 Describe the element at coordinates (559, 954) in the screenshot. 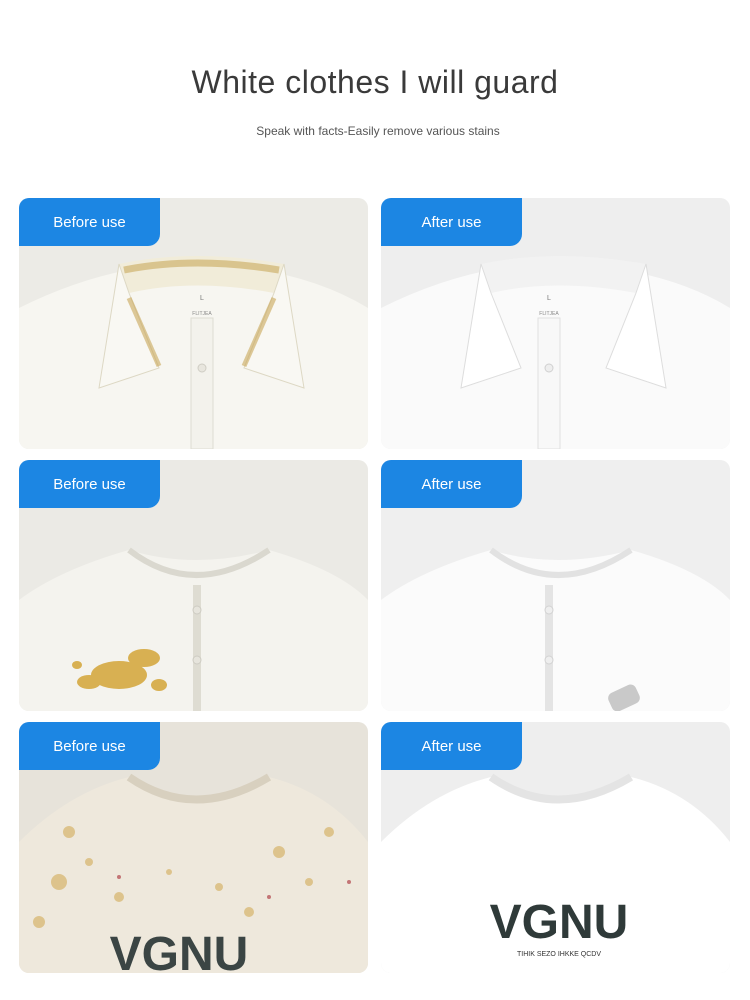

I see `tee-tagline-print: TIHIK SEZO IHKKE QCDV` at that location.